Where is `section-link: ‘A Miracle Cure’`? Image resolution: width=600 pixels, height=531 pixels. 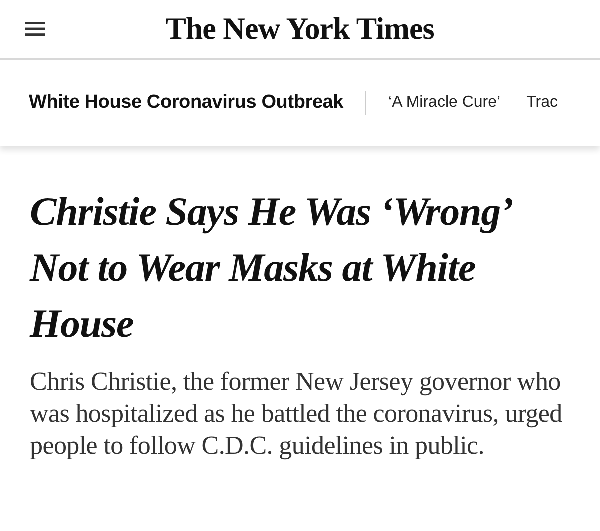
section-link: ‘A Miracle Cure’ is located at coordinates (444, 103).